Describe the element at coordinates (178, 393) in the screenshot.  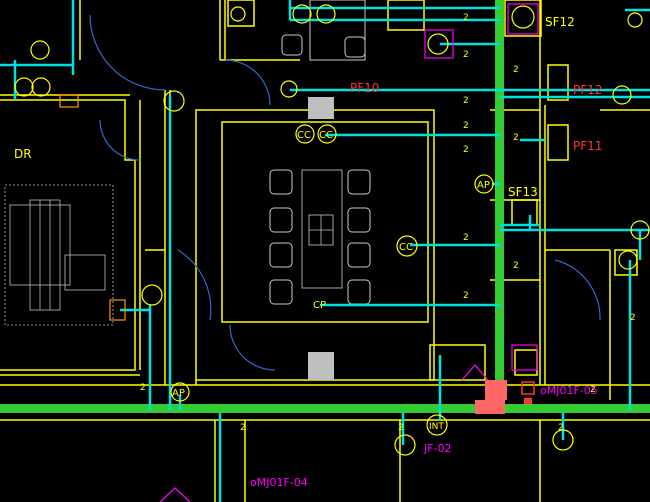
I see `label-ap-bottom: AP` at that location.